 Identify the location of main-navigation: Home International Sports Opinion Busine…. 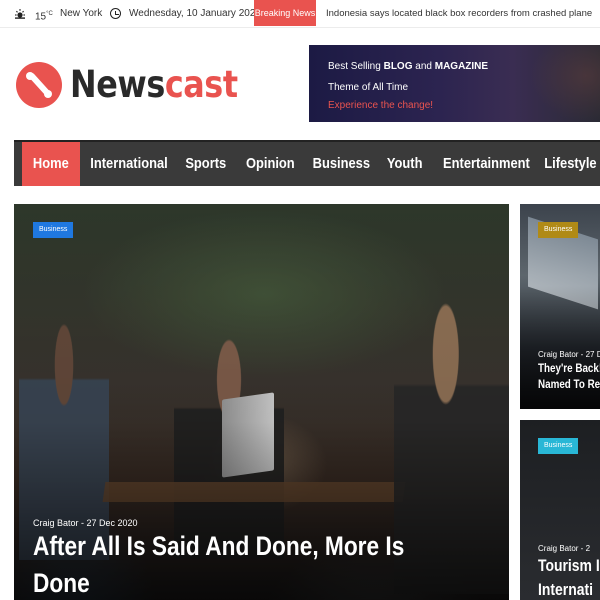
(307, 163).